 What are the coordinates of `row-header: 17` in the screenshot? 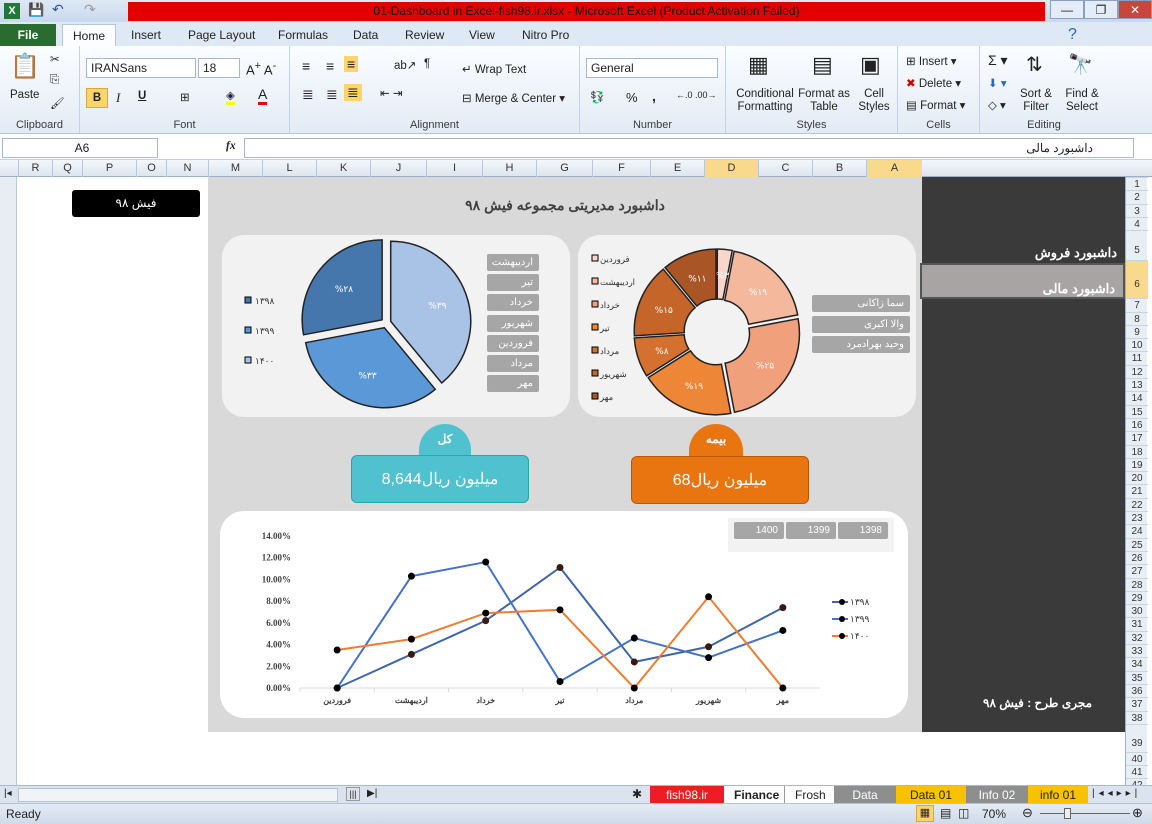 It's located at (1137, 437).